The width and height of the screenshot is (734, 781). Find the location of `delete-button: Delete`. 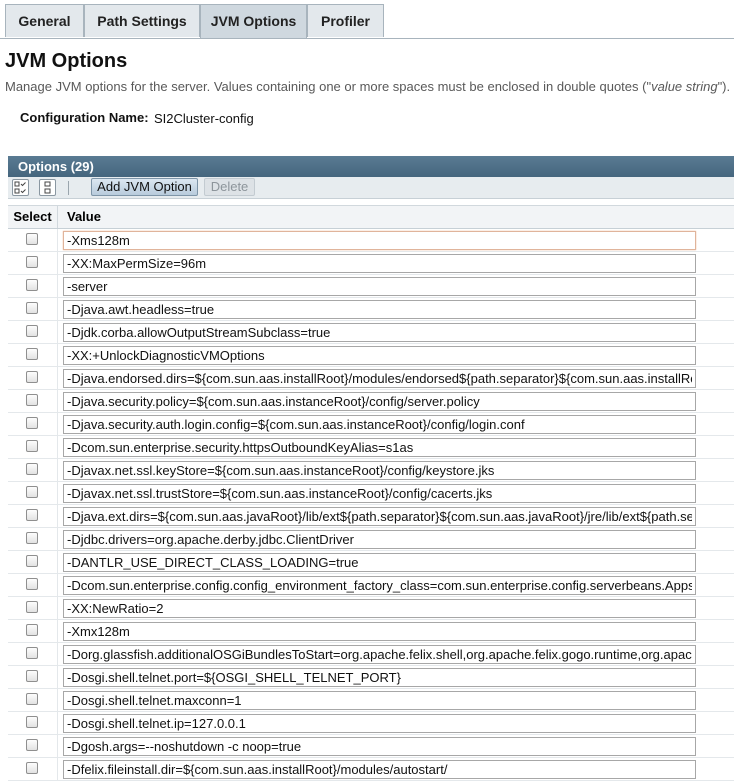

delete-button: Delete is located at coordinates (229, 187).